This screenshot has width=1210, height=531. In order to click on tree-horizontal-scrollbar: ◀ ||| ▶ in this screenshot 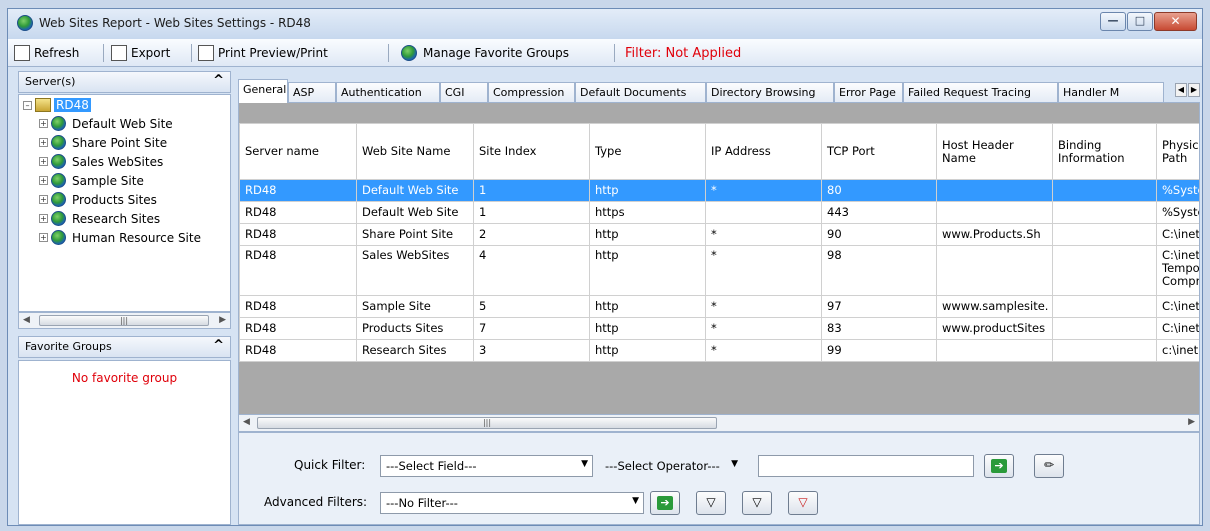, I will do `click(124, 320)`.